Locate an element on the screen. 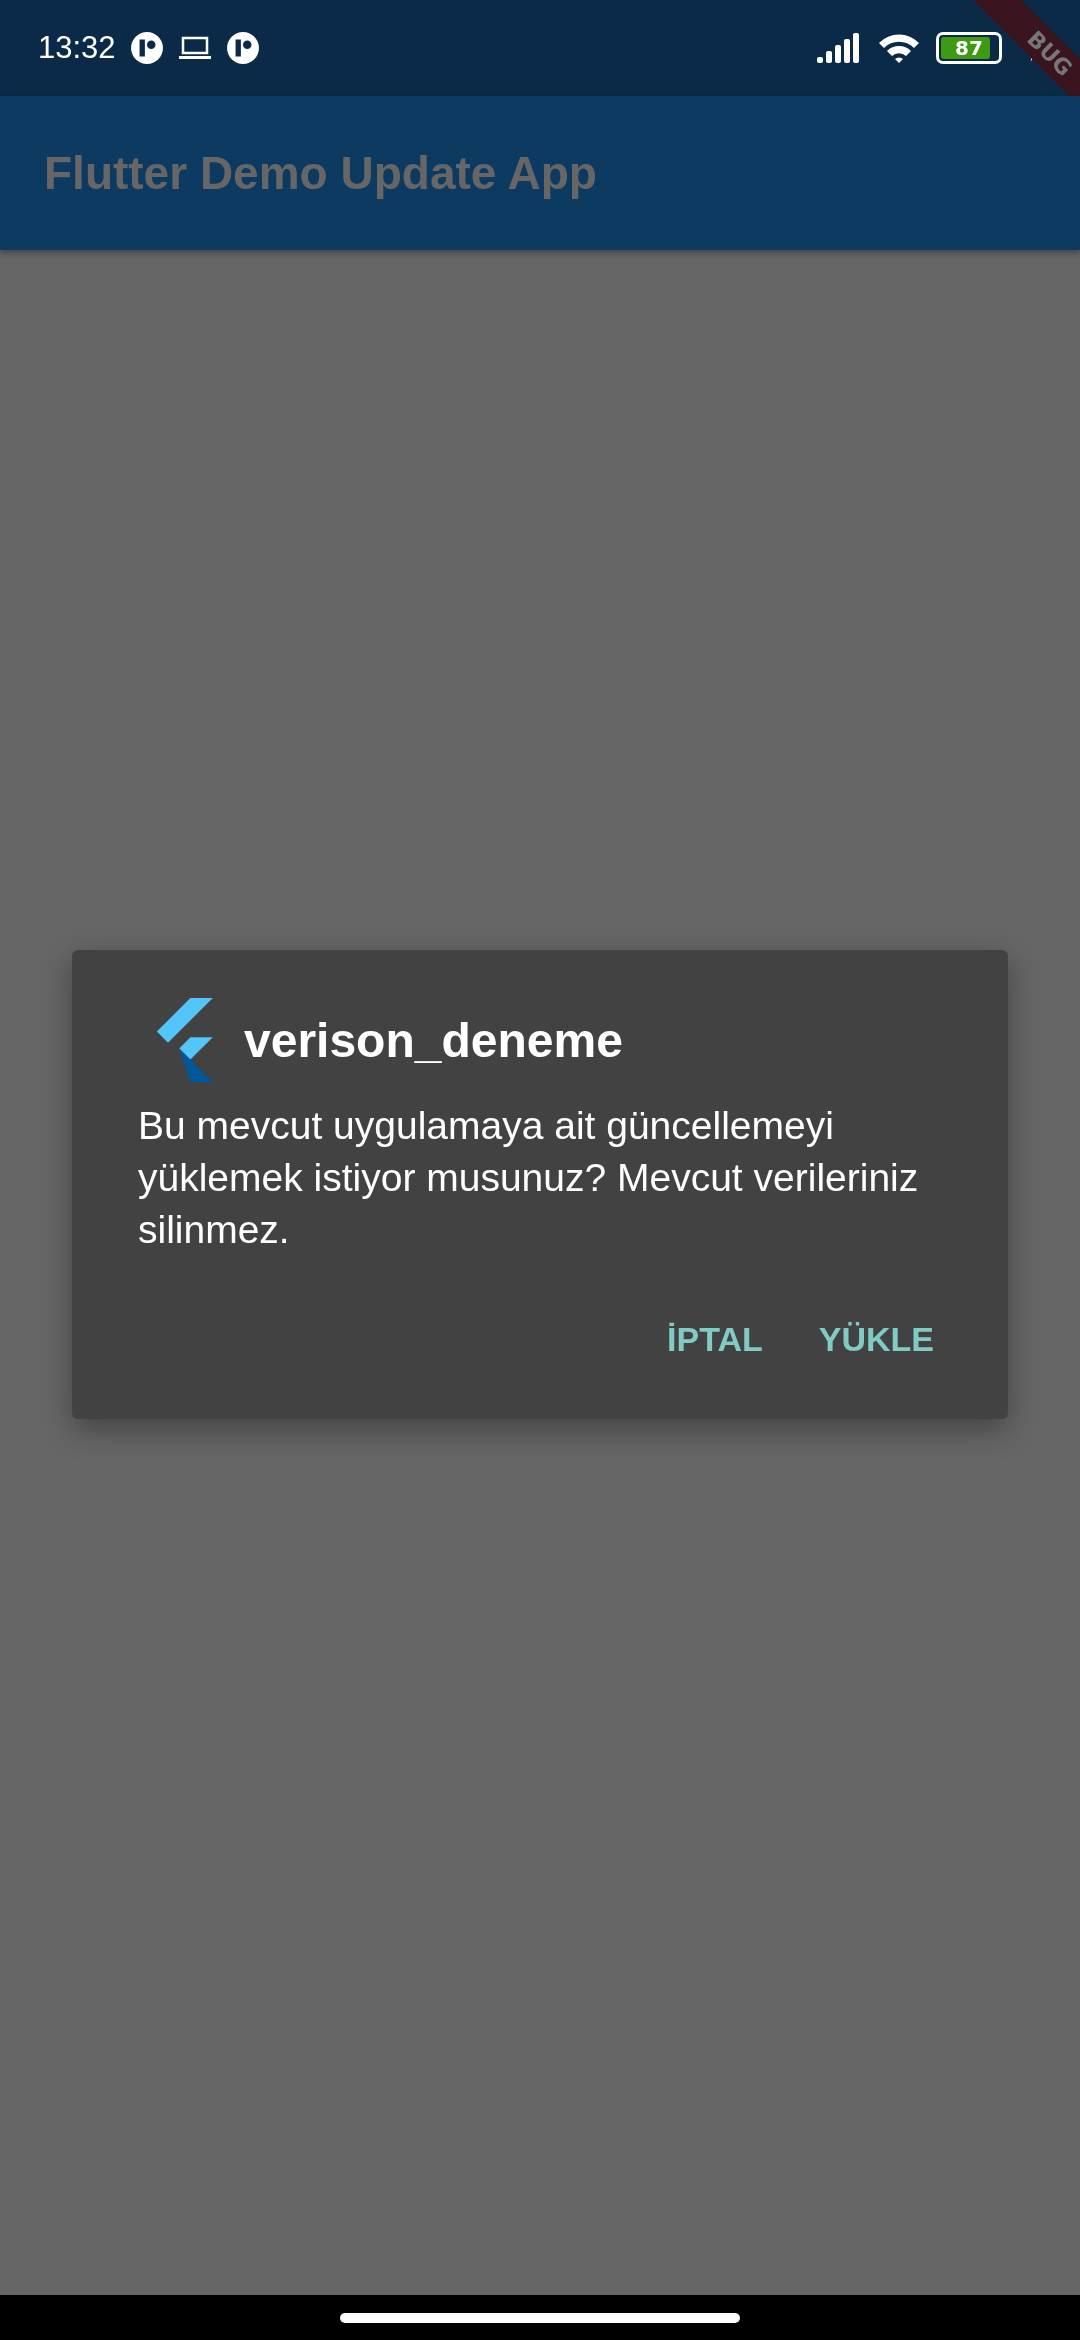  battery-percent: 87 is located at coordinates (969, 48).